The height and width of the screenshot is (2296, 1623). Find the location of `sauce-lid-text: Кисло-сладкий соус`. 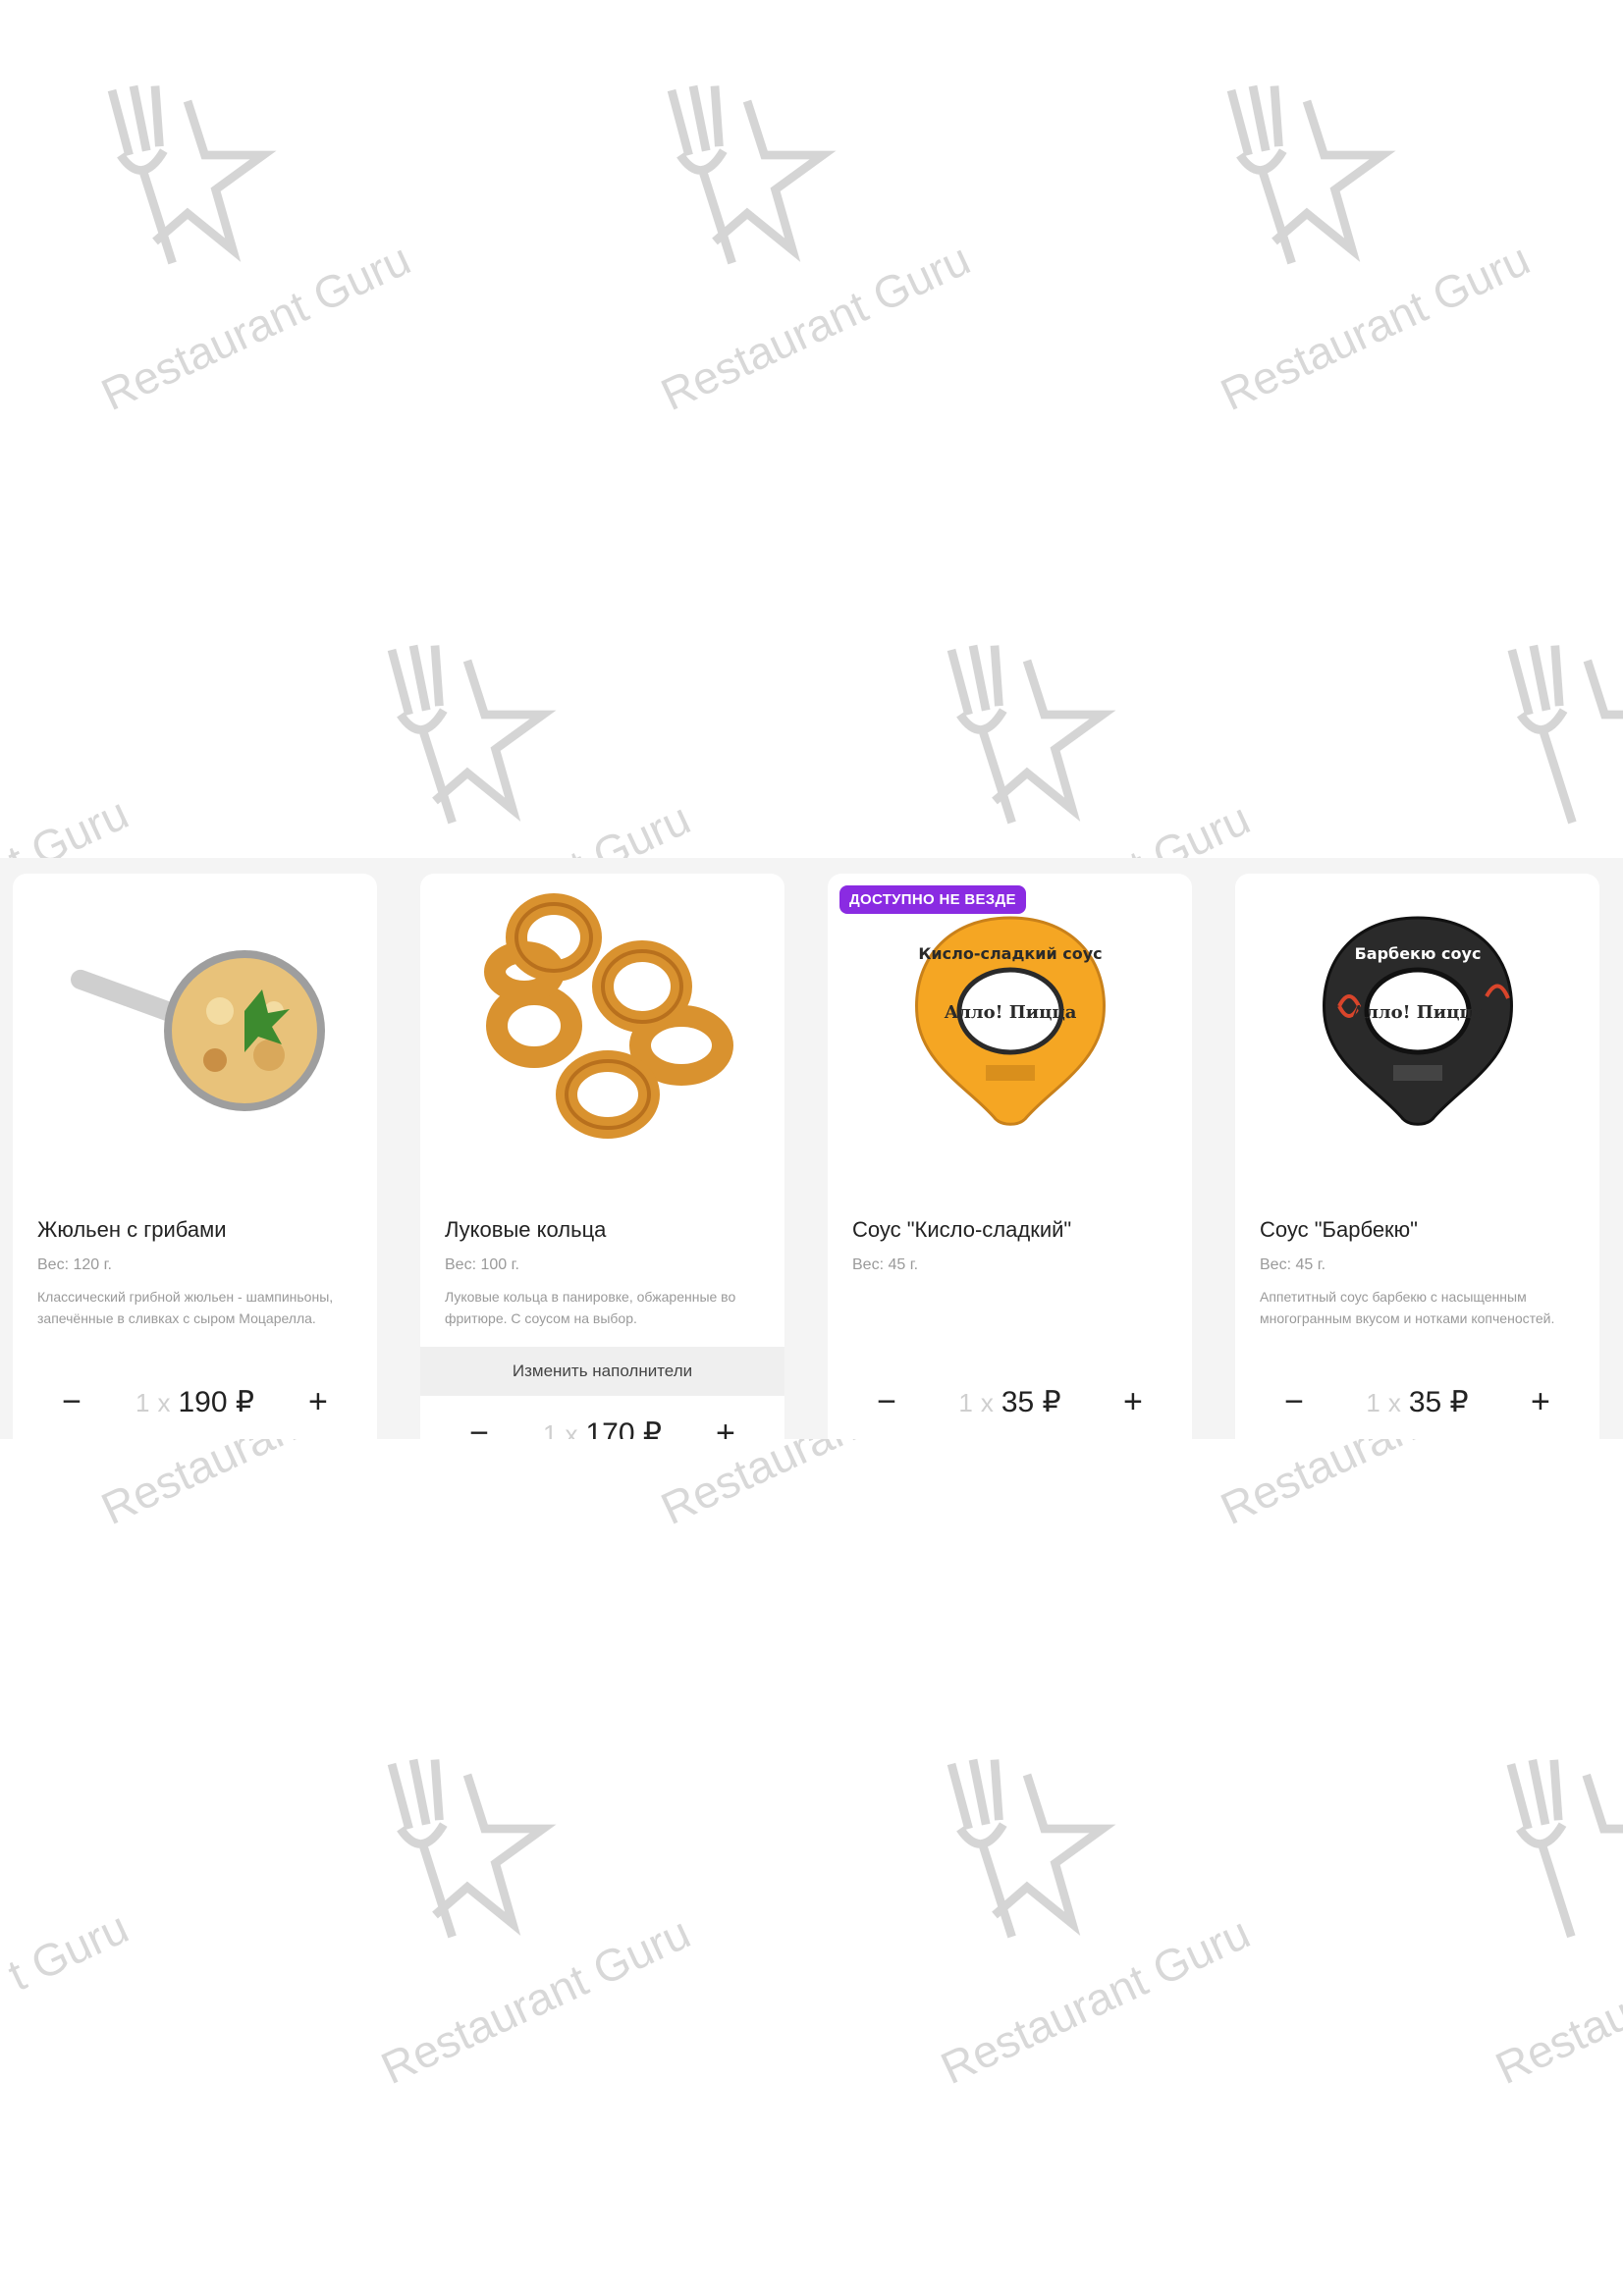

sauce-lid-text: Кисло-сладкий соус is located at coordinates (1010, 953).